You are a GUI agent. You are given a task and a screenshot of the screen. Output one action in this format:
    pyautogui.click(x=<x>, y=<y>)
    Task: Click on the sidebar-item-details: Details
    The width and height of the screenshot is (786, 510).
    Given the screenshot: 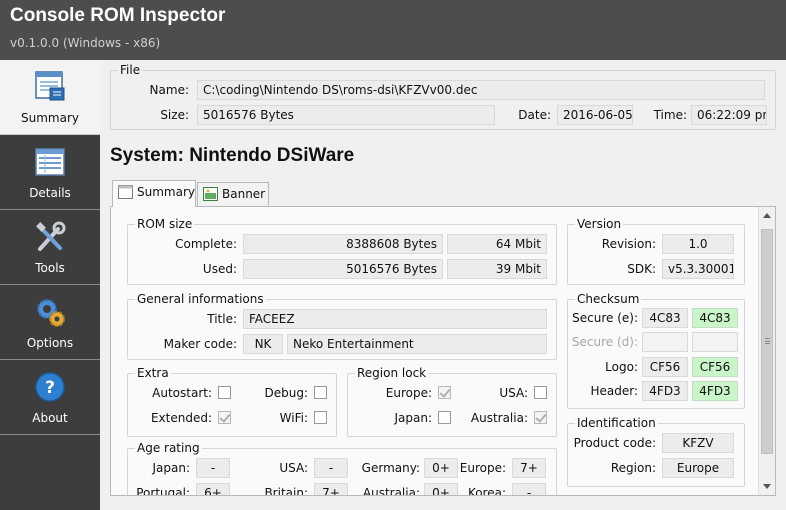 What is the action you would take?
    pyautogui.click(x=50, y=172)
    